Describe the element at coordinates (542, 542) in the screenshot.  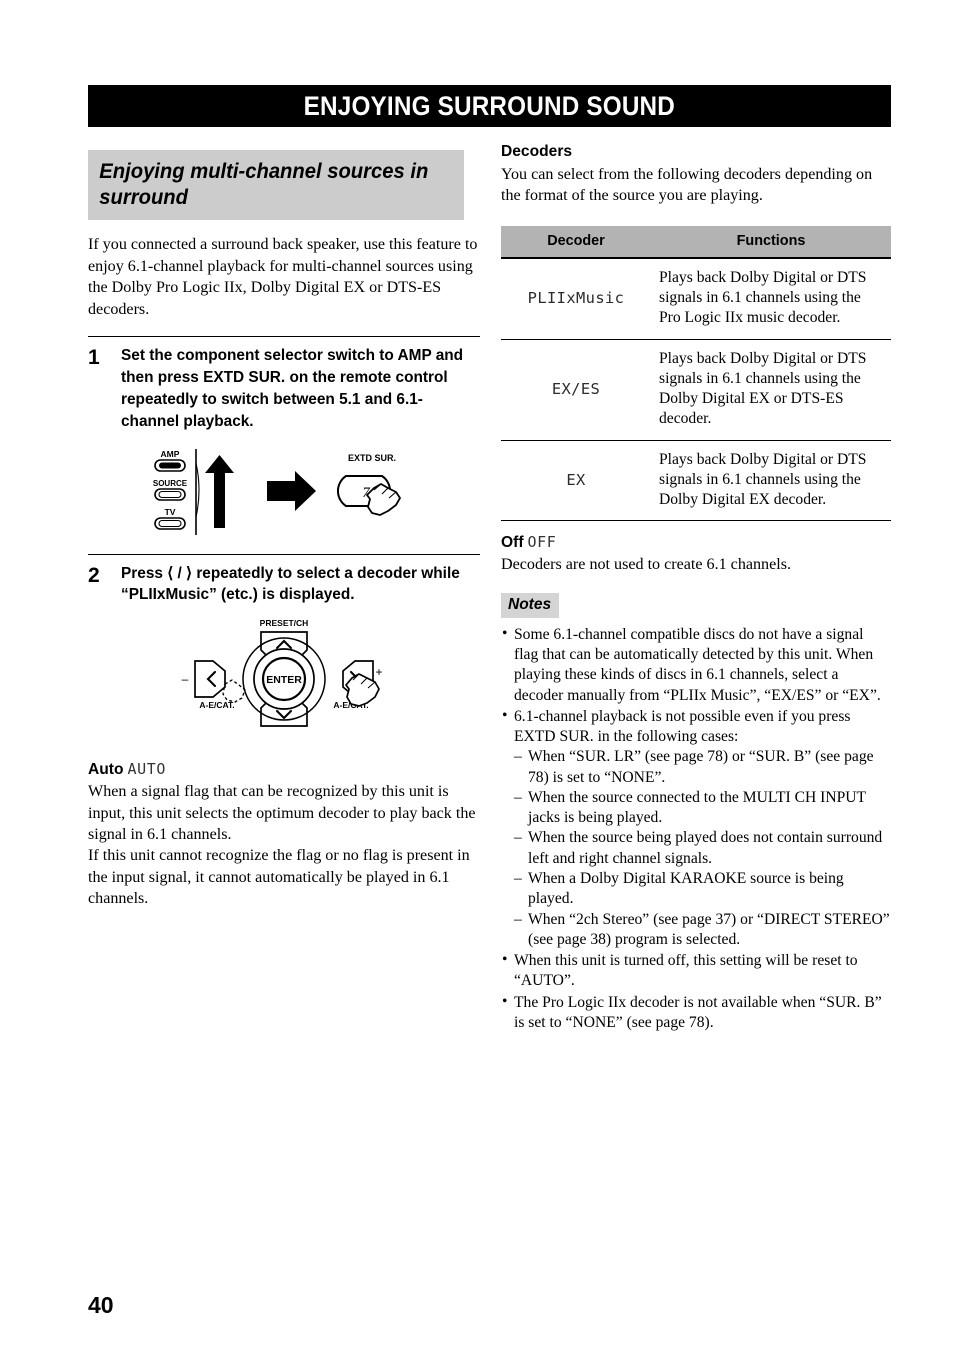
I see `off-lcd-value: OFF` at that location.